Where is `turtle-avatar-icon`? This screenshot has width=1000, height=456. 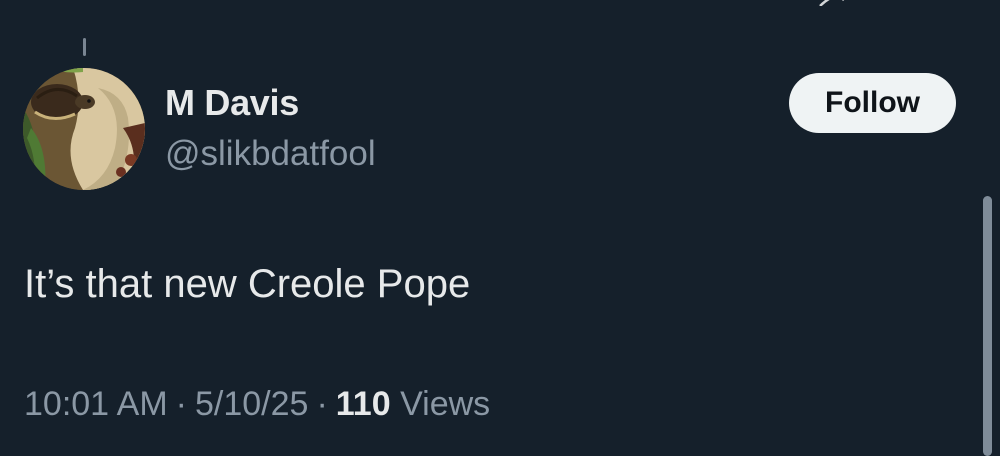 turtle-avatar-icon is located at coordinates (84, 129).